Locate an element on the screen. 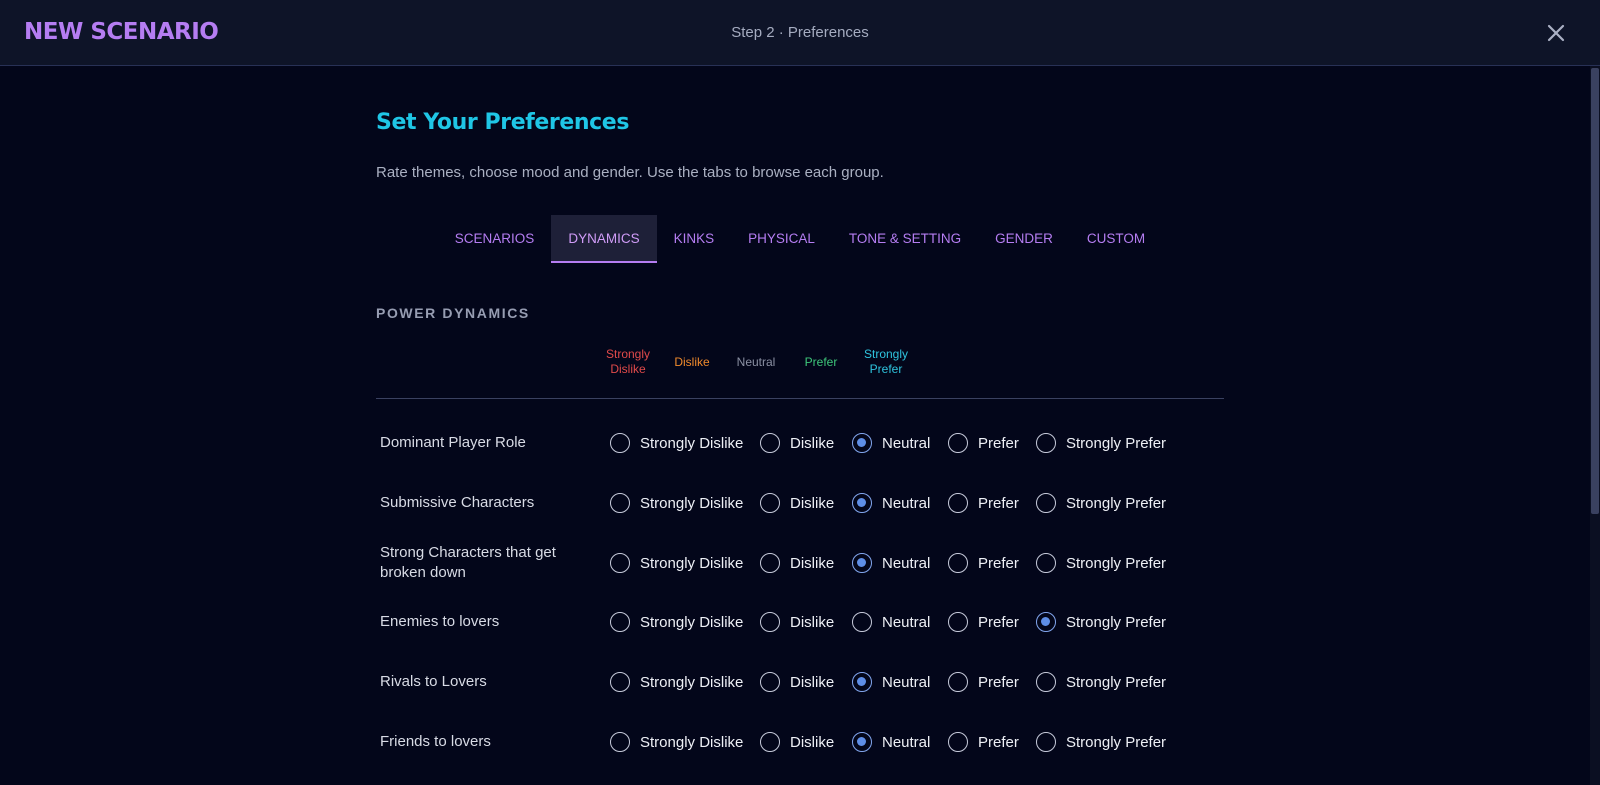  top-bar: NEW SCENARIO Step 2 · Preferences is located at coordinates (800, 33).